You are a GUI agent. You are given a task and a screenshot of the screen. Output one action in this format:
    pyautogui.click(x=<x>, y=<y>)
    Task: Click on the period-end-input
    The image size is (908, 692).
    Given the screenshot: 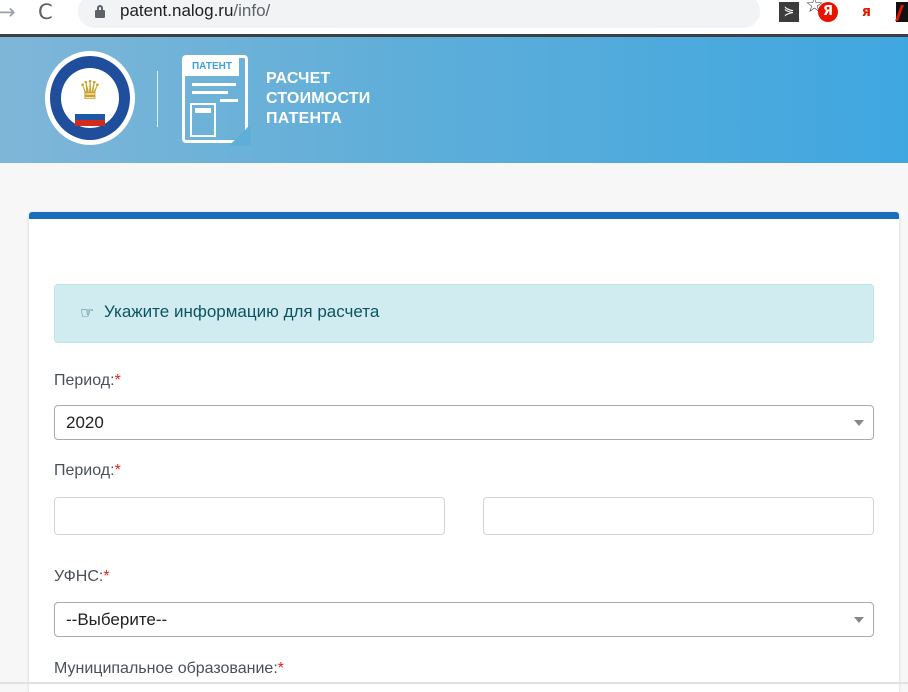 What is the action you would take?
    pyautogui.click(x=678, y=516)
    